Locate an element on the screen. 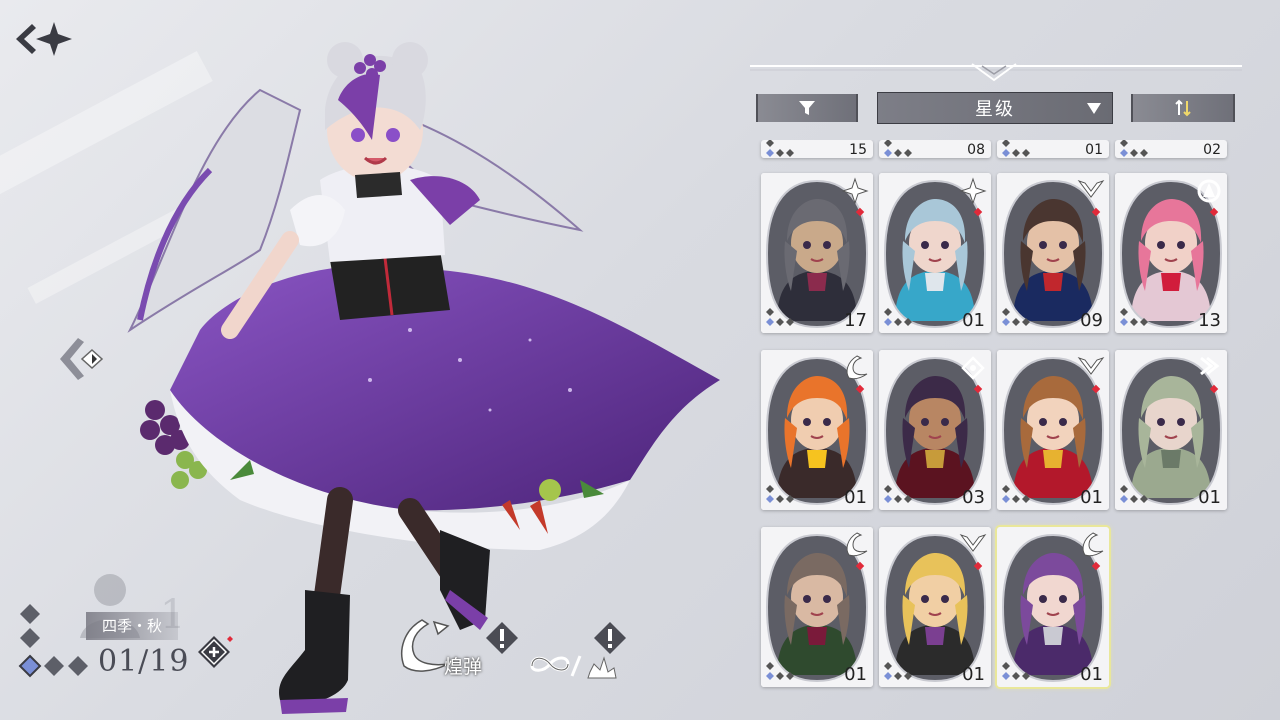  character-card: 03 is located at coordinates (935, 430).